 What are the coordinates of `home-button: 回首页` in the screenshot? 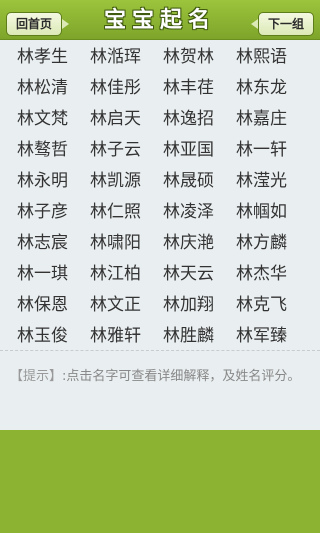 It's located at (37, 24).